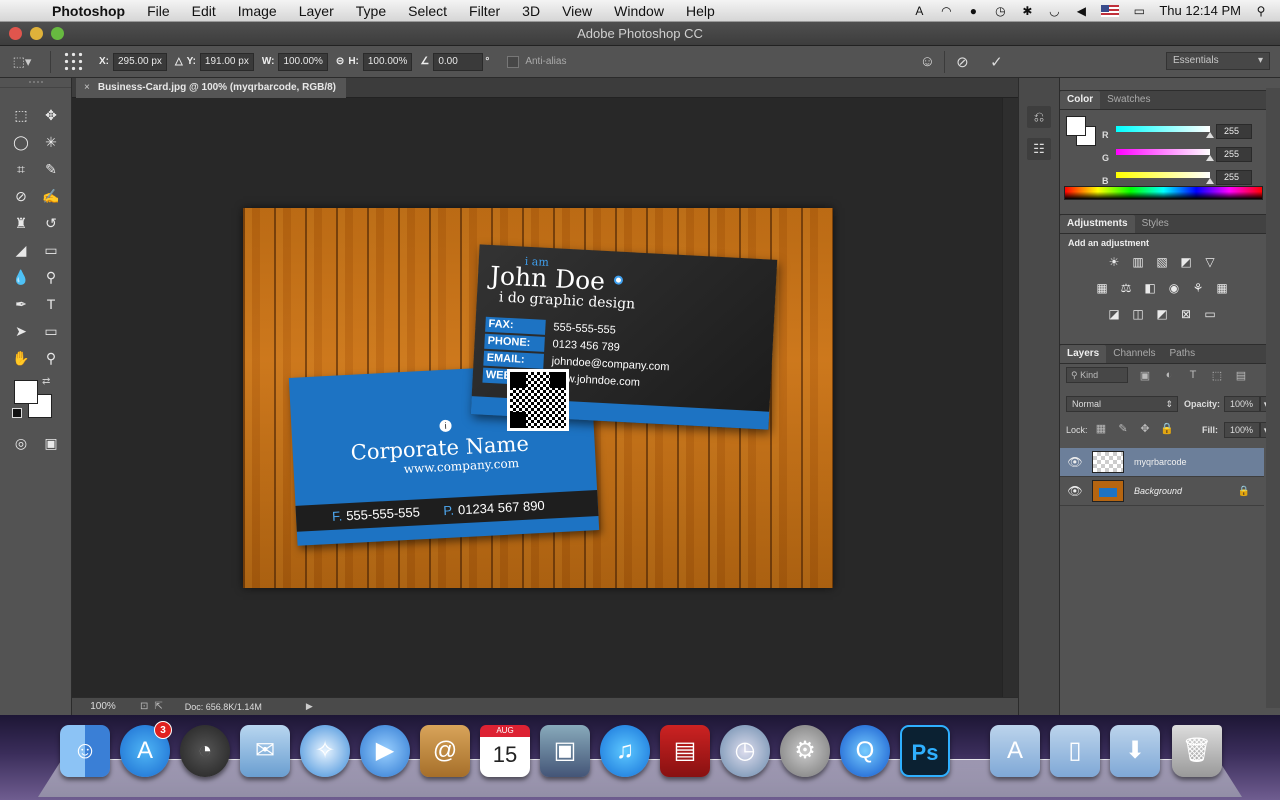 This screenshot has height=800, width=1280. What do you see at coordinates (21, 250) in the screenshot?
I see `eraser-tool-icon: ◢` at bounding box center [21, 250].